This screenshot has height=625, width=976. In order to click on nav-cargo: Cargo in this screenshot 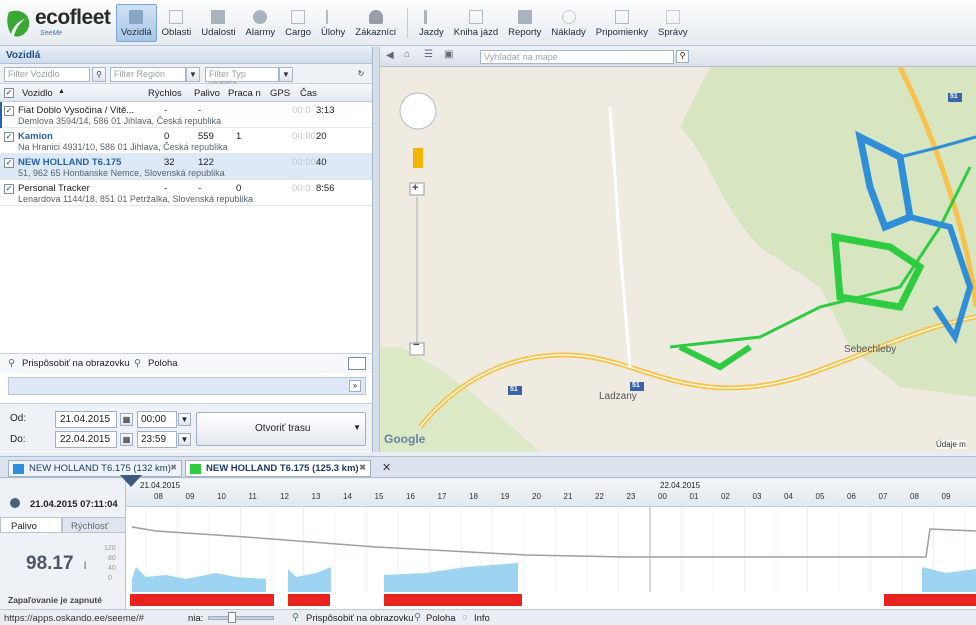, I will do `click(298, 23)`.